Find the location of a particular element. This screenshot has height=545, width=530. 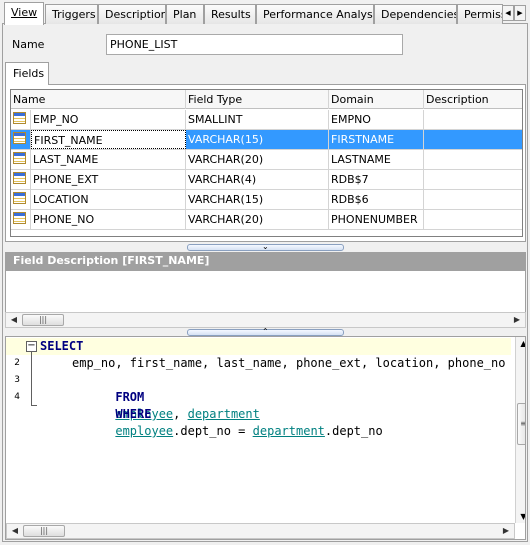

cell-name: LOCATION is located at coordinates (108, 199).